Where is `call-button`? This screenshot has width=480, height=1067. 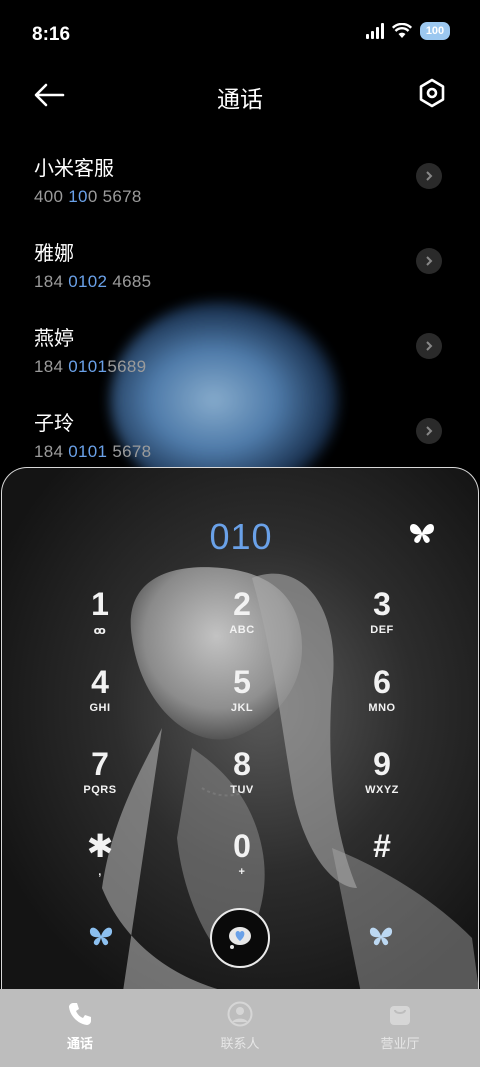 call-button is located at coordinates (240, 938).